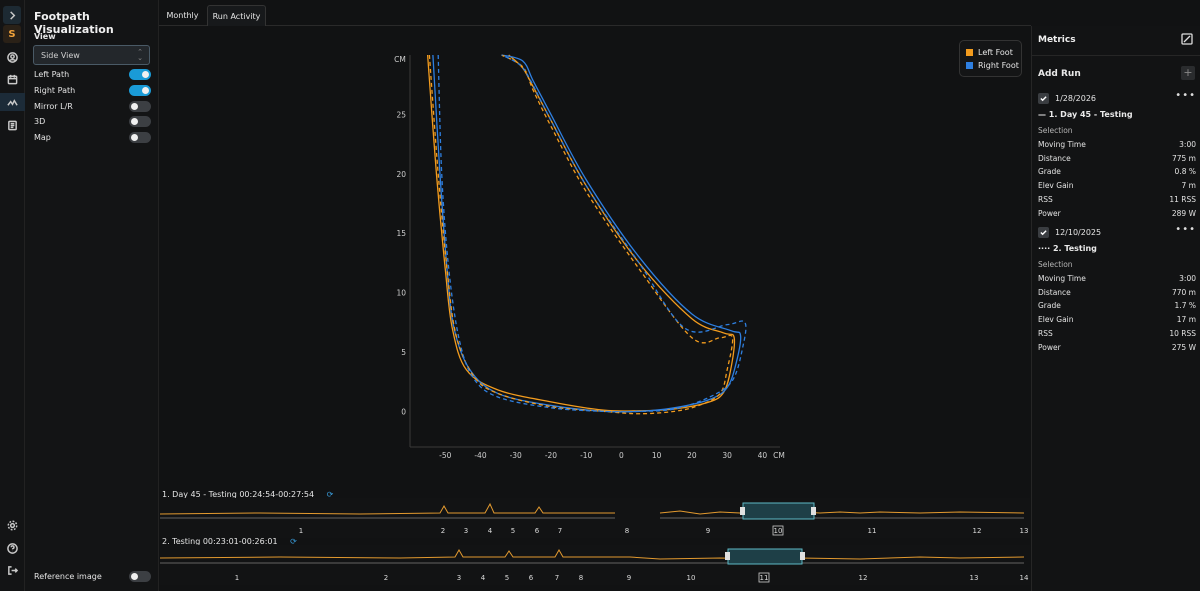  Describe the element at coordinates (92, 138) in the screenshot. I see `toggle-map: Map` at that location.